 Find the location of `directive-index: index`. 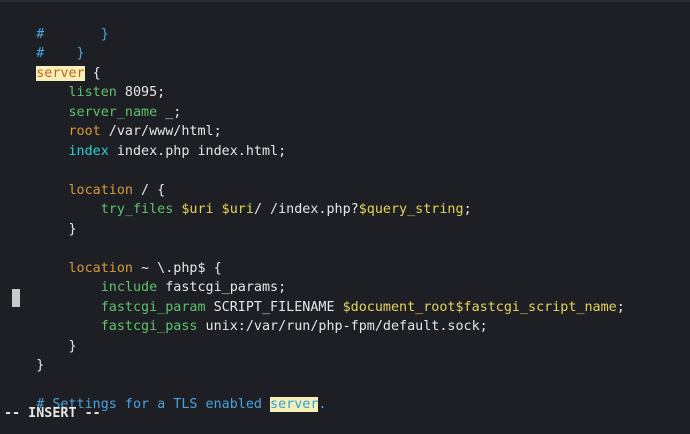

directive-index: index is located at coordinates (88, 151).